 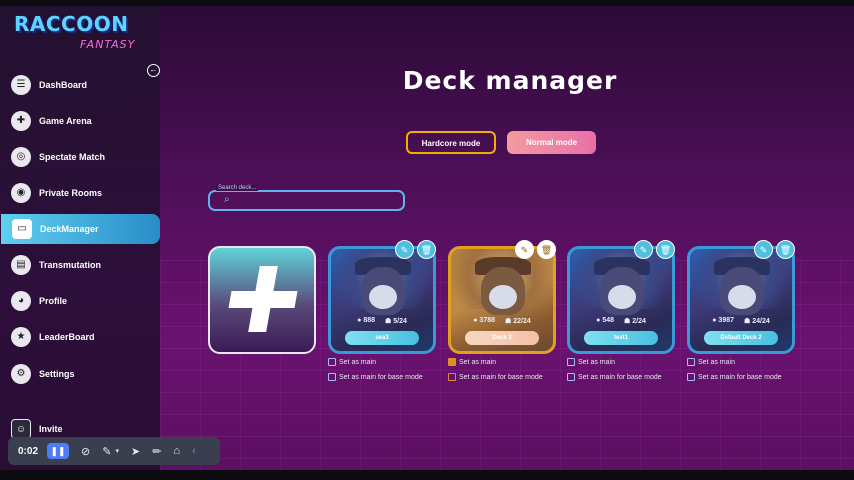 I want to click on coin-count: ● 3987, so click(x=723, y=320).